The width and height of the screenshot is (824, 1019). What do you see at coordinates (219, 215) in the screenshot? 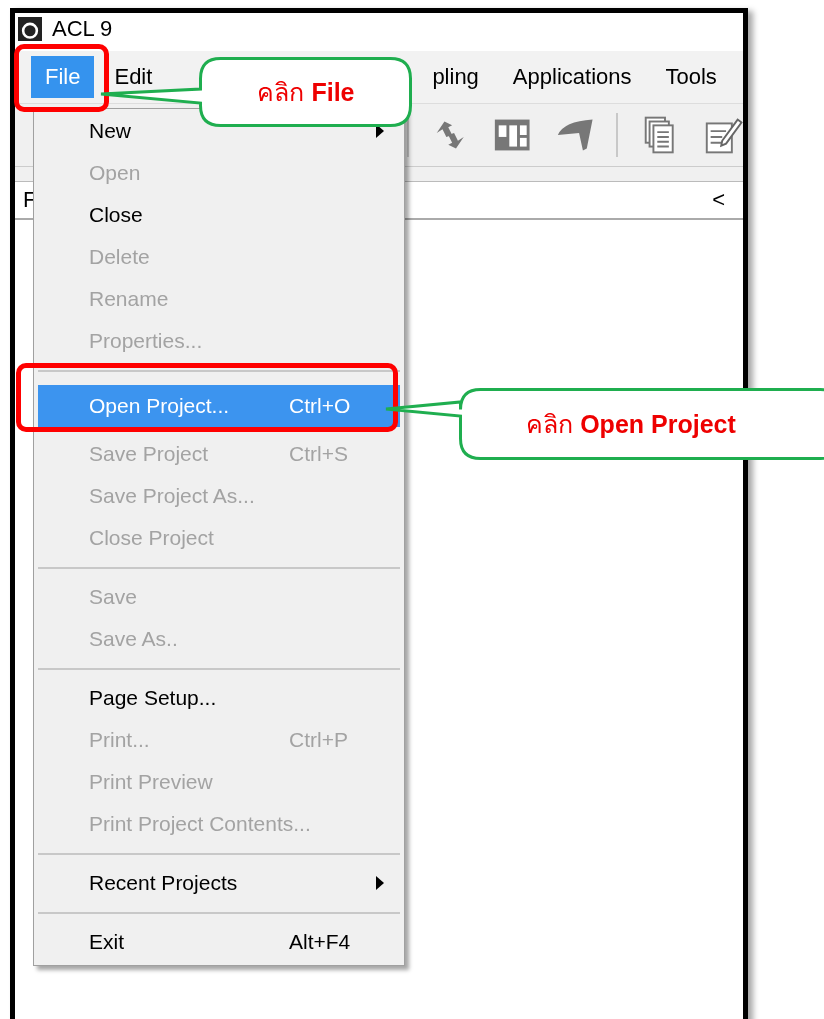
I see `menu-item: Close` at bounding box center [219, 215].